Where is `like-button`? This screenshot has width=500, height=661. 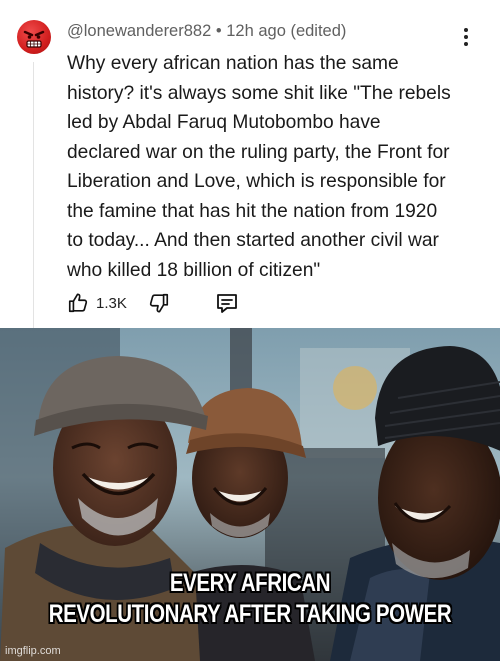
like-button is located at coordinates (78, 303).